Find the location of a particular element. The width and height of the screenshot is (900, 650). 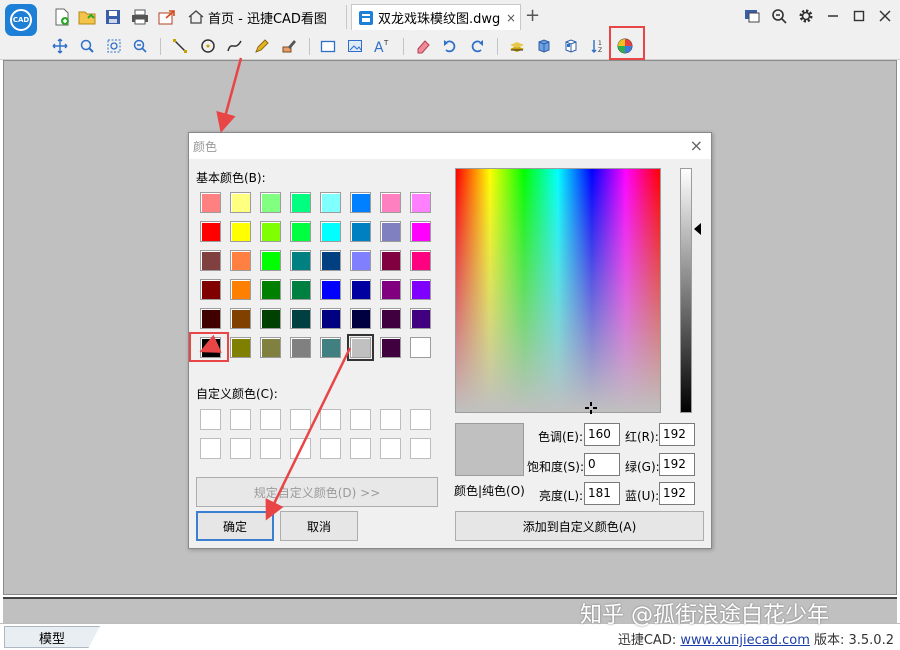

app-logo: CAD is located at coordinates (21, 20).